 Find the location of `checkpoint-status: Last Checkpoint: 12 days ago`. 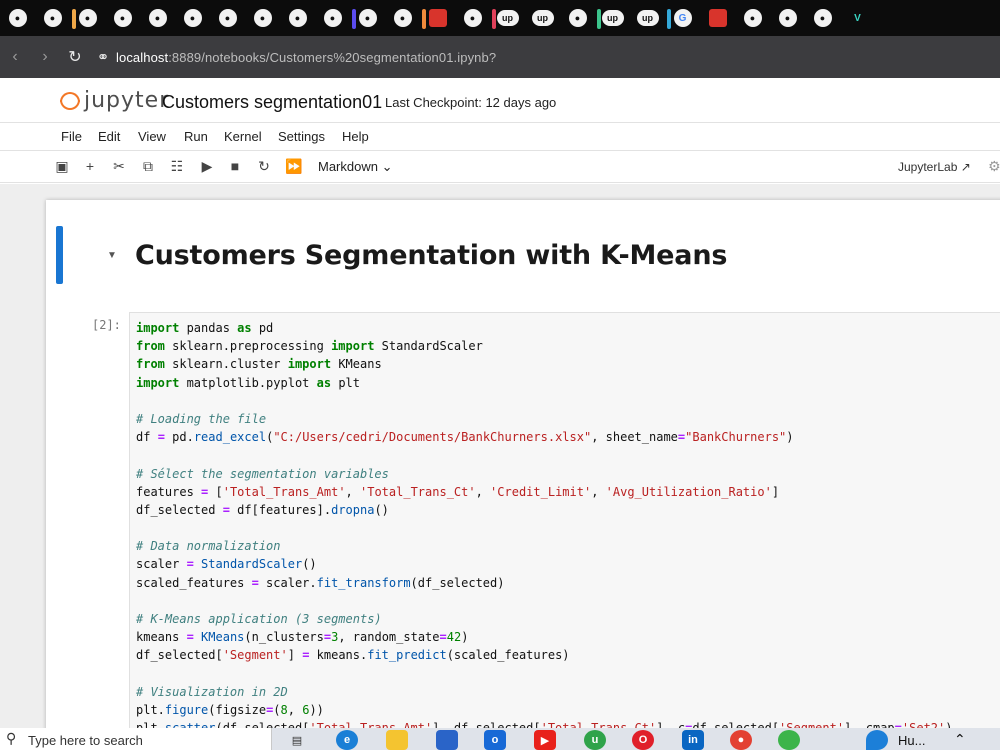

checkpoint-status: Last Checkpoint: 12 days ago is located at coordinates (471, 102).